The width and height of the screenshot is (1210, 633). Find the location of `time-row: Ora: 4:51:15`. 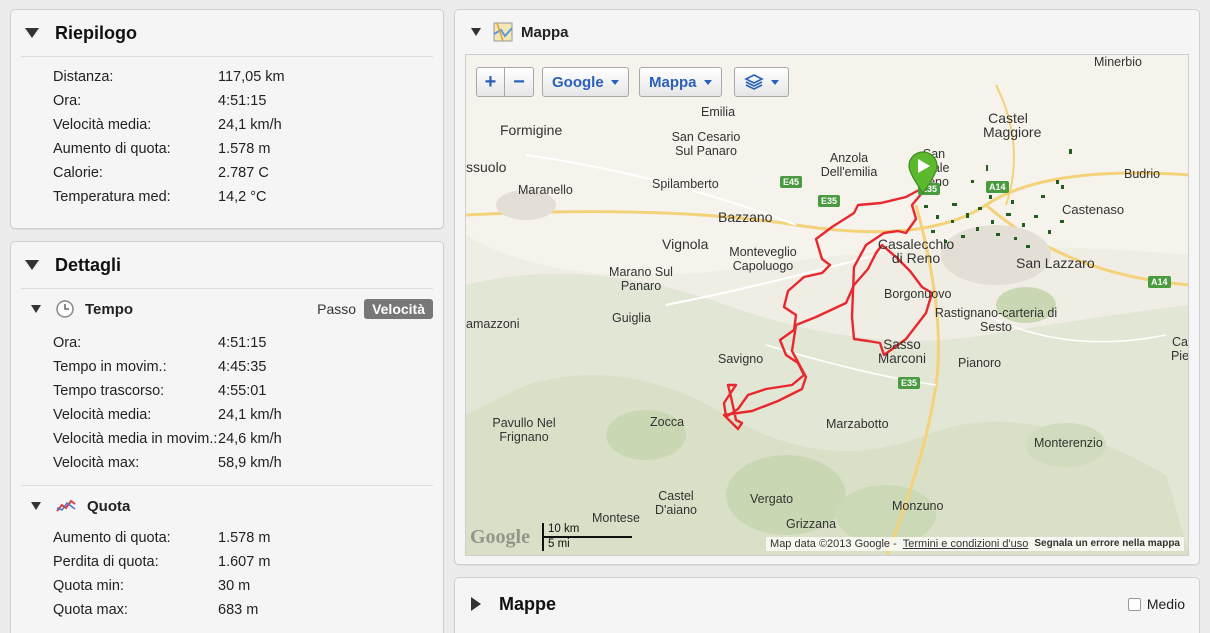

time-row: Ora: 4:51:15 is located at coordinates (227, 343).